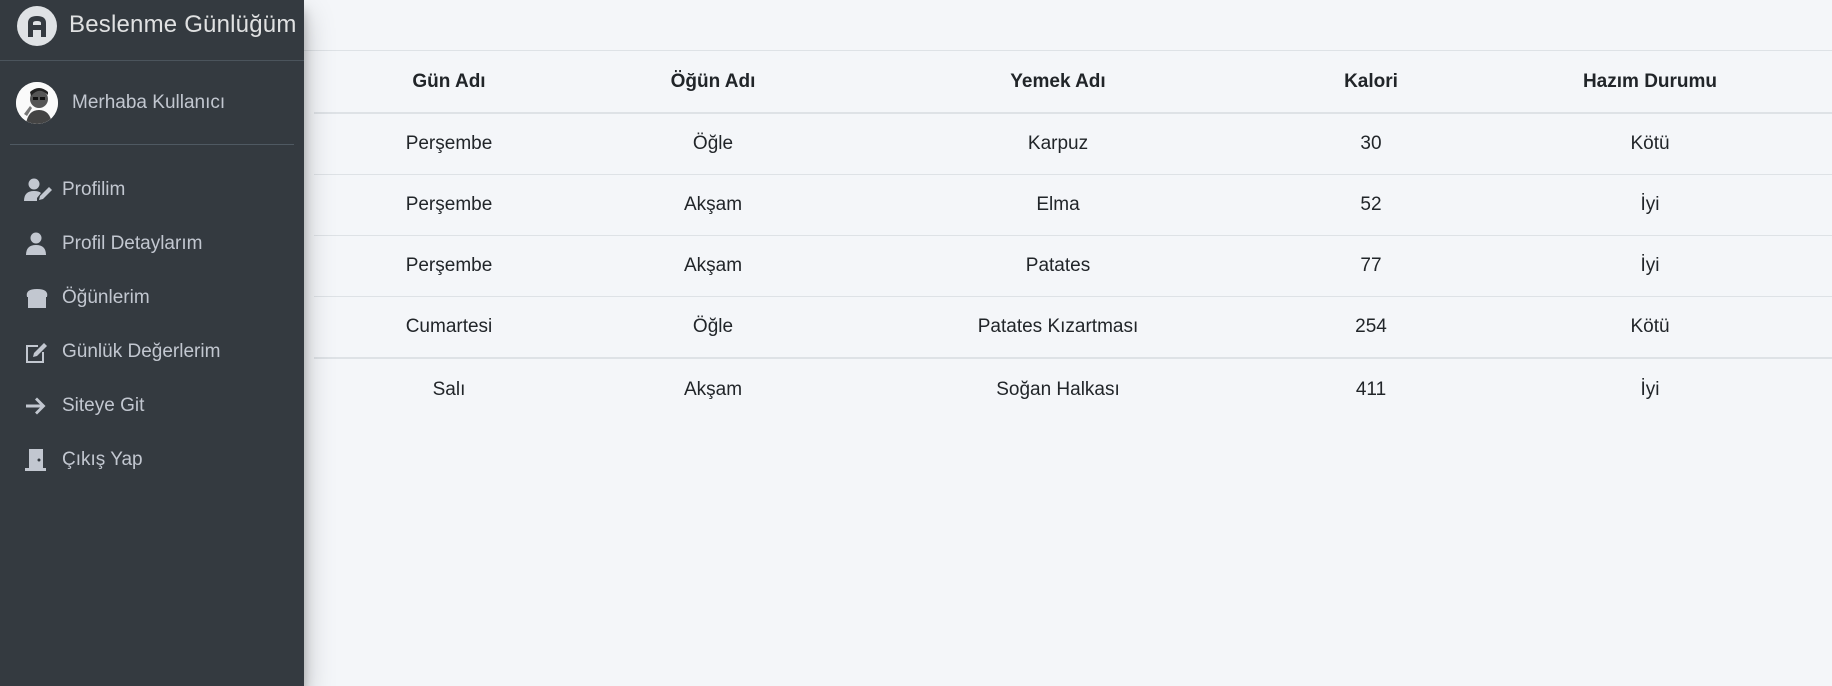 This screenshot has height=686, width=1832. I want to click on top-navbar, so click(1068, 25).